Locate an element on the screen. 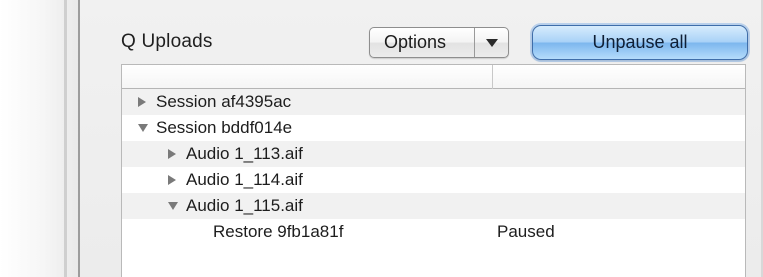 This screenshot has width=763, height=277. column-header is located at coordinates (433, 77).